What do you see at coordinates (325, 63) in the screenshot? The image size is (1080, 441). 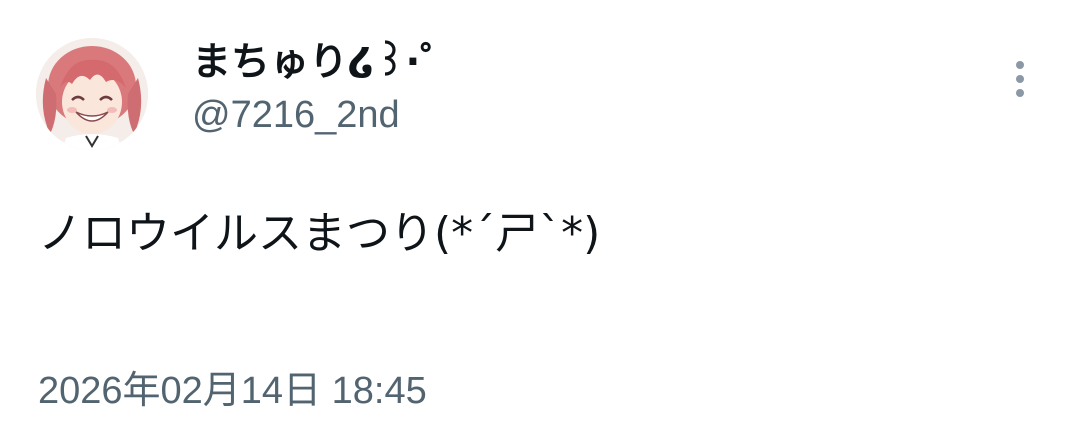 I see `author-display-name: まちゅり໒꒱·゜` at bounding box center [325, 63].